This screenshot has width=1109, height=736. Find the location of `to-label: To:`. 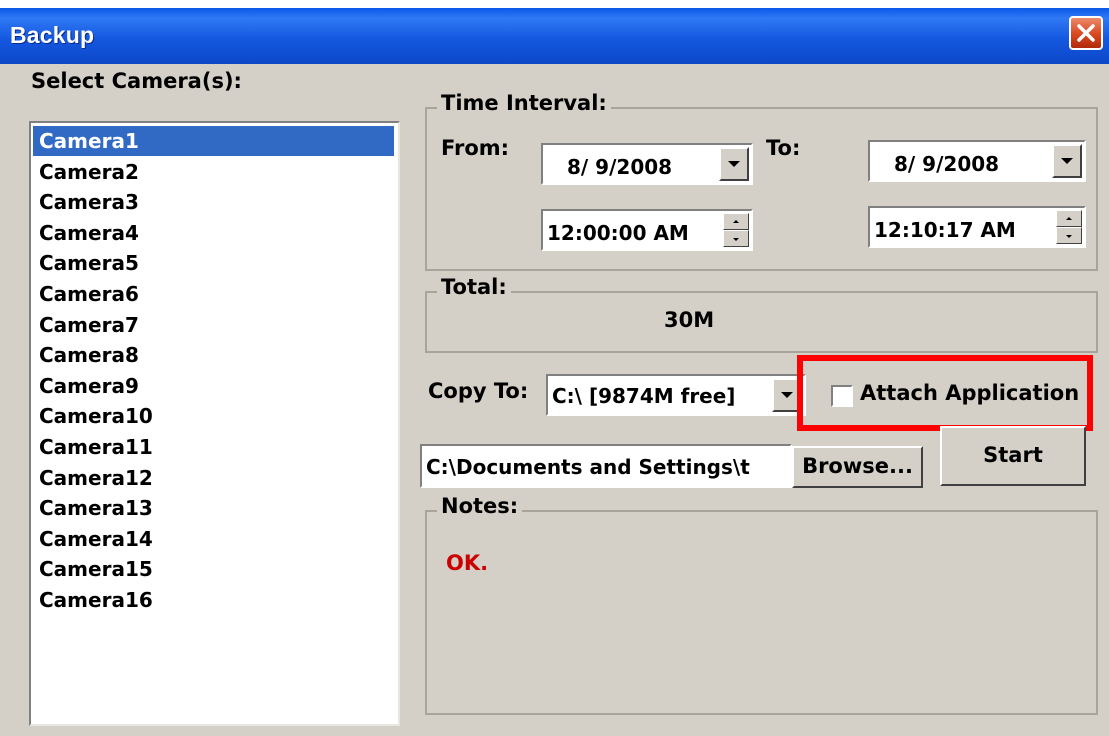

to-label: To: is located at coordinates (783, 148).